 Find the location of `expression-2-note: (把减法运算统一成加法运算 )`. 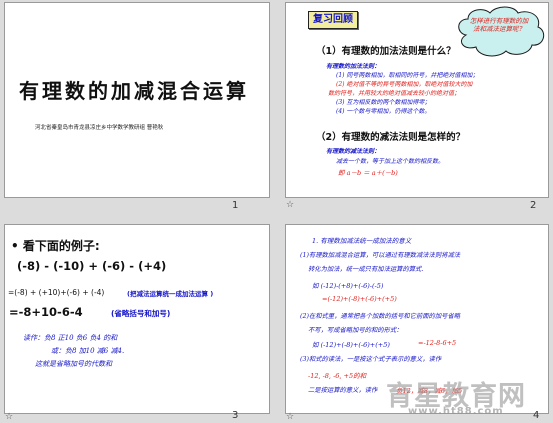

expression-2-note: (把减法运算统一成加法运算 ) is located at coordinates (170, 294).